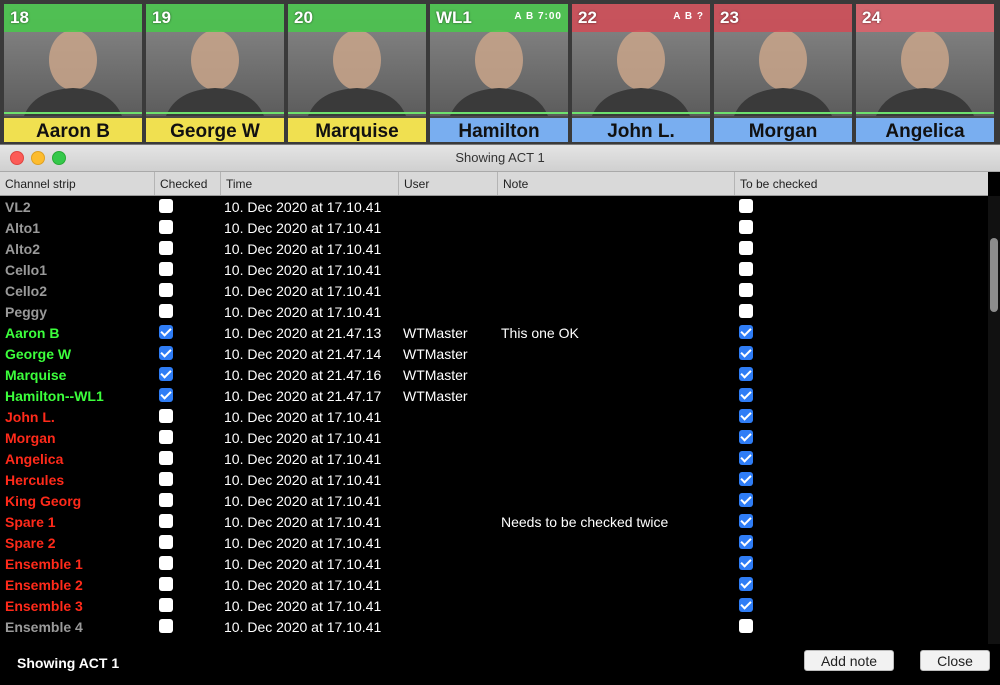 The height and width of the screenshot is (685, 1000). What do you see at coordinates (44, 564) in the screenshot?
I see `channel-strip-name: Ensemble 1` at bounding box center [44, 564].